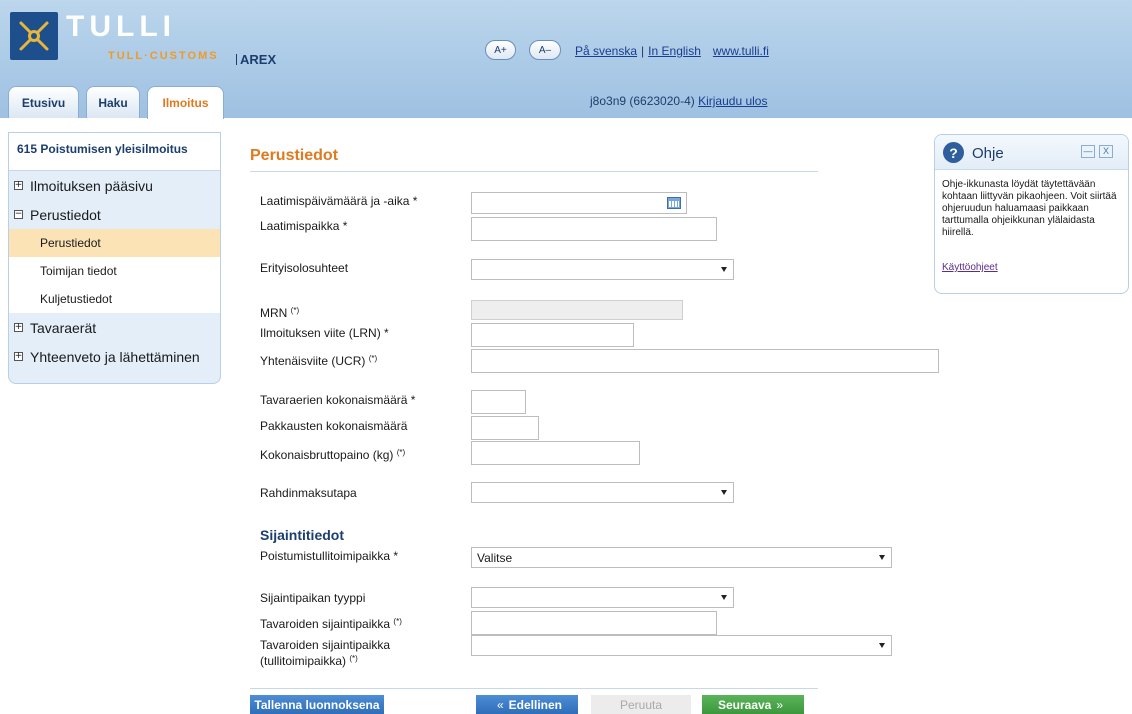 The width and height of the screenshot is (1132, 714). Describe the element at coordinates (163, 56) in the screenshot. I see `logo-subtitle: TULL·CUSTOMS` at that location.